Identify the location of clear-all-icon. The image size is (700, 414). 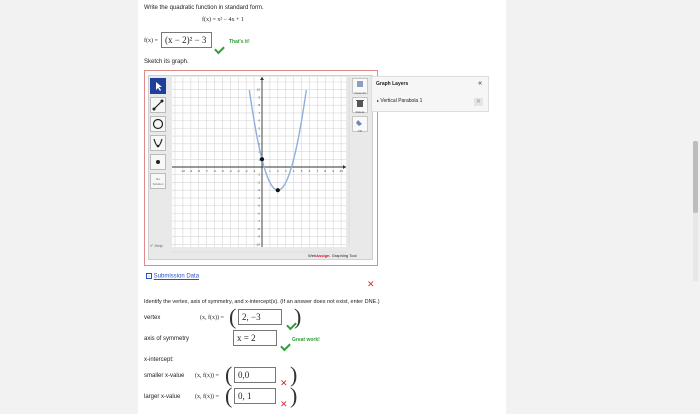
(360, 84).